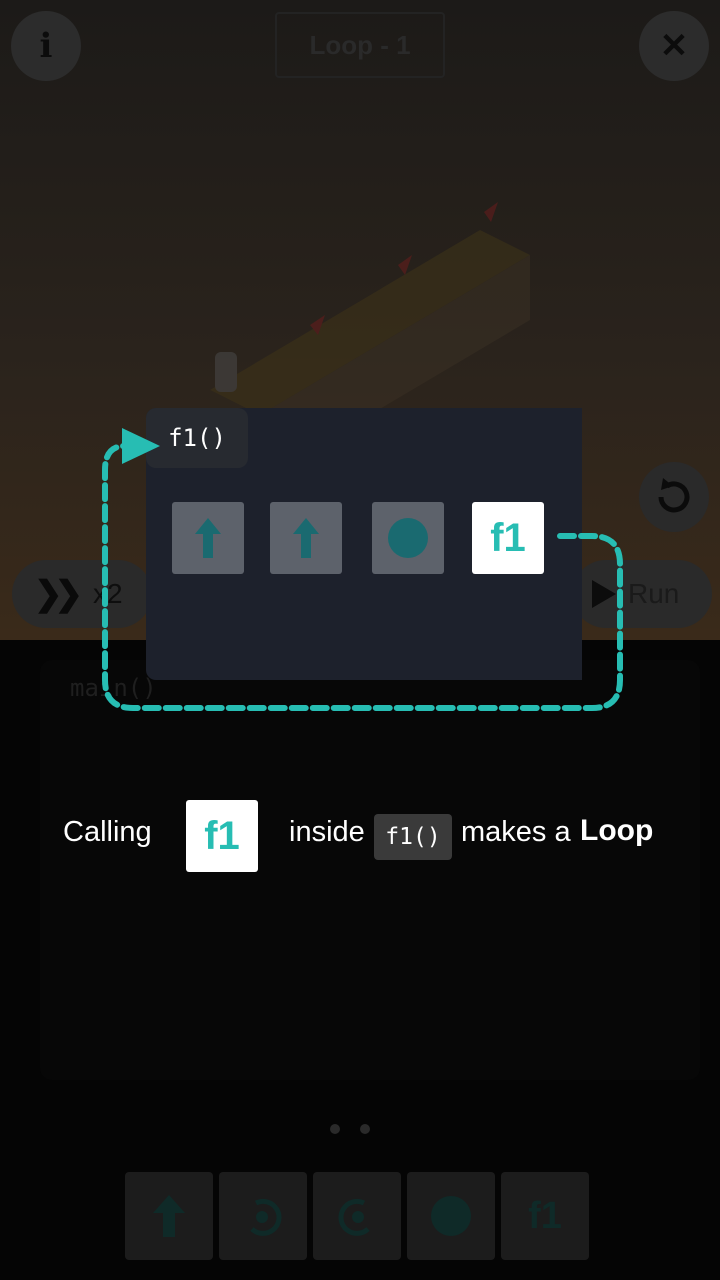 This screenshot has width=720, height=1280. I want to click on caption-code: f1(), so click(413, 837).